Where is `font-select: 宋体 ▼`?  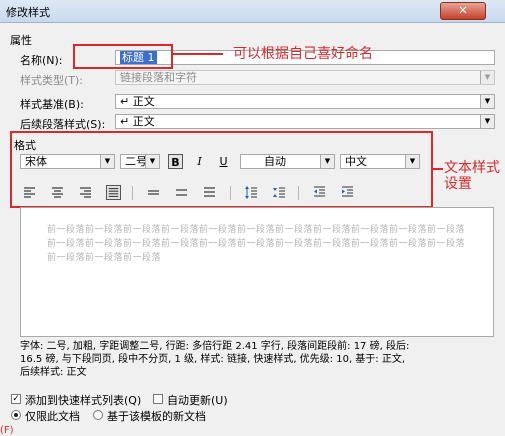
font-select: 宋体 ▼ is located at coordinates (67, 161).